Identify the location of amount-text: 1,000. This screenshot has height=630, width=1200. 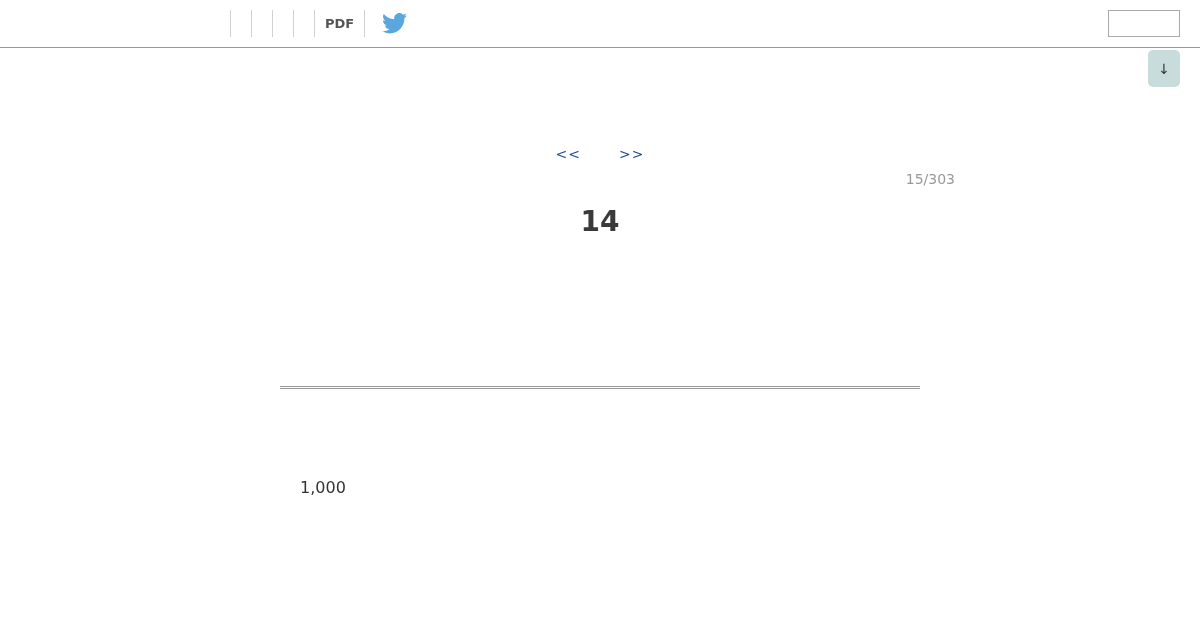
(323, 488).